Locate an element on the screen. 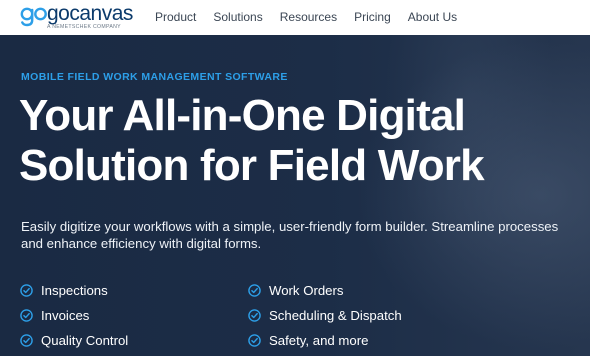  feature-label: Quality Control is located at coordinates (85, 340).